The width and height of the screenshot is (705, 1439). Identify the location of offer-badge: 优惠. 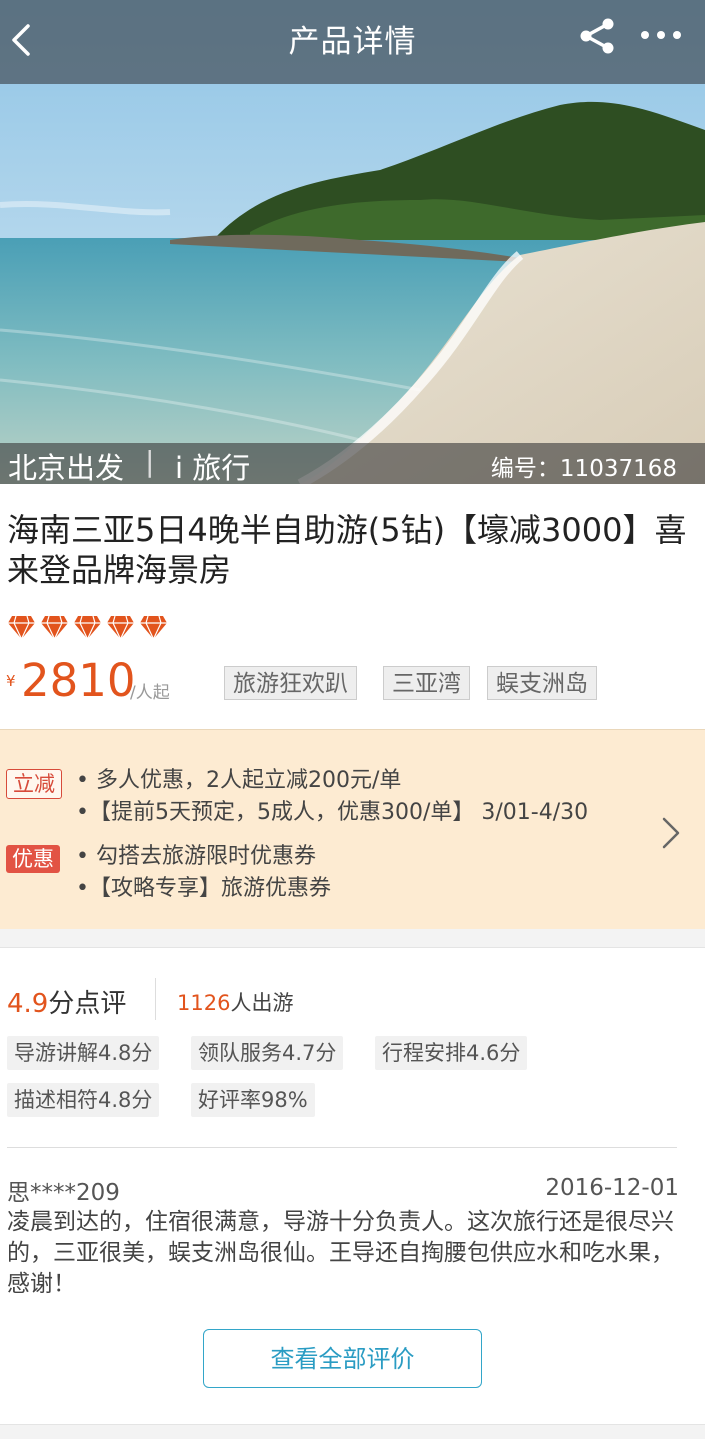
(33, 859).